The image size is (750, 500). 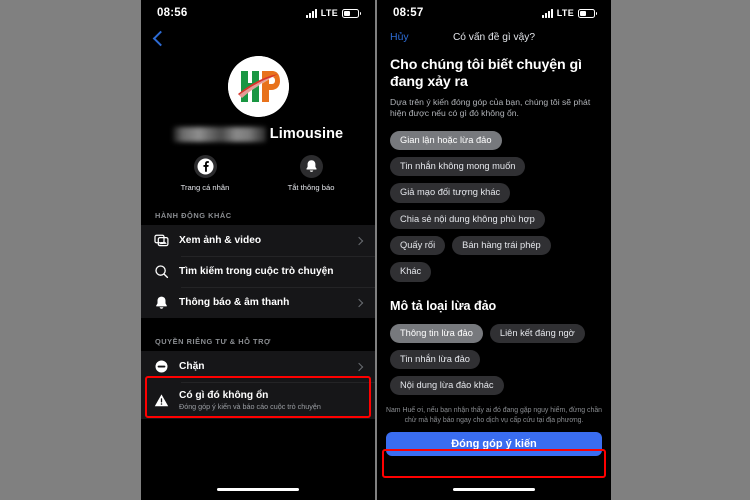 What do you see at coordinates (467, 219) in the screenshot?
I see `reason-chip: Chia sẻ nội dung không phù hợp` at bounding box center [467, 219].